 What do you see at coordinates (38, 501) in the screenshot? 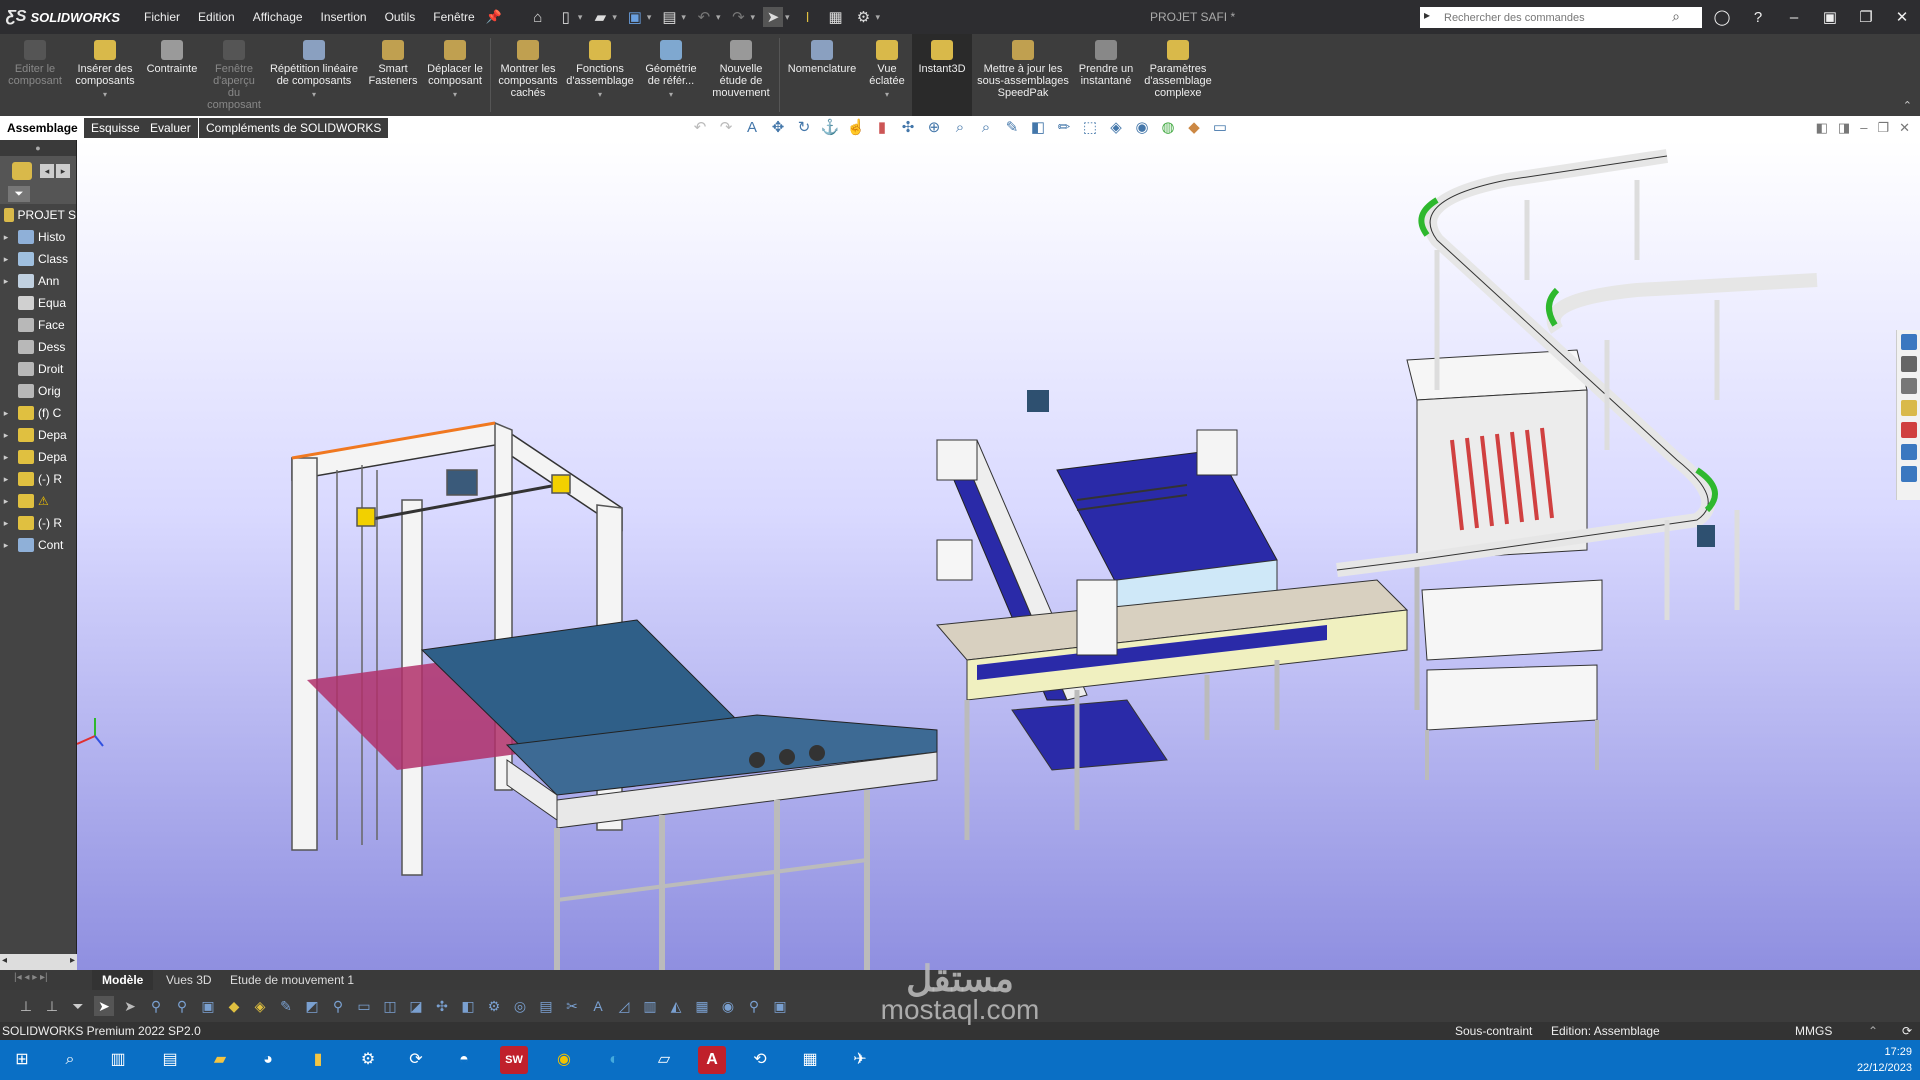
I see `tree-item: ▸ ⚠` at bounding box center [38, 501].